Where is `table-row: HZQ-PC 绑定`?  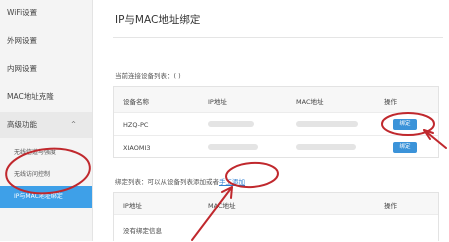
table-row: HZQ-PC 绑定 is located at coordinates (276, 124).